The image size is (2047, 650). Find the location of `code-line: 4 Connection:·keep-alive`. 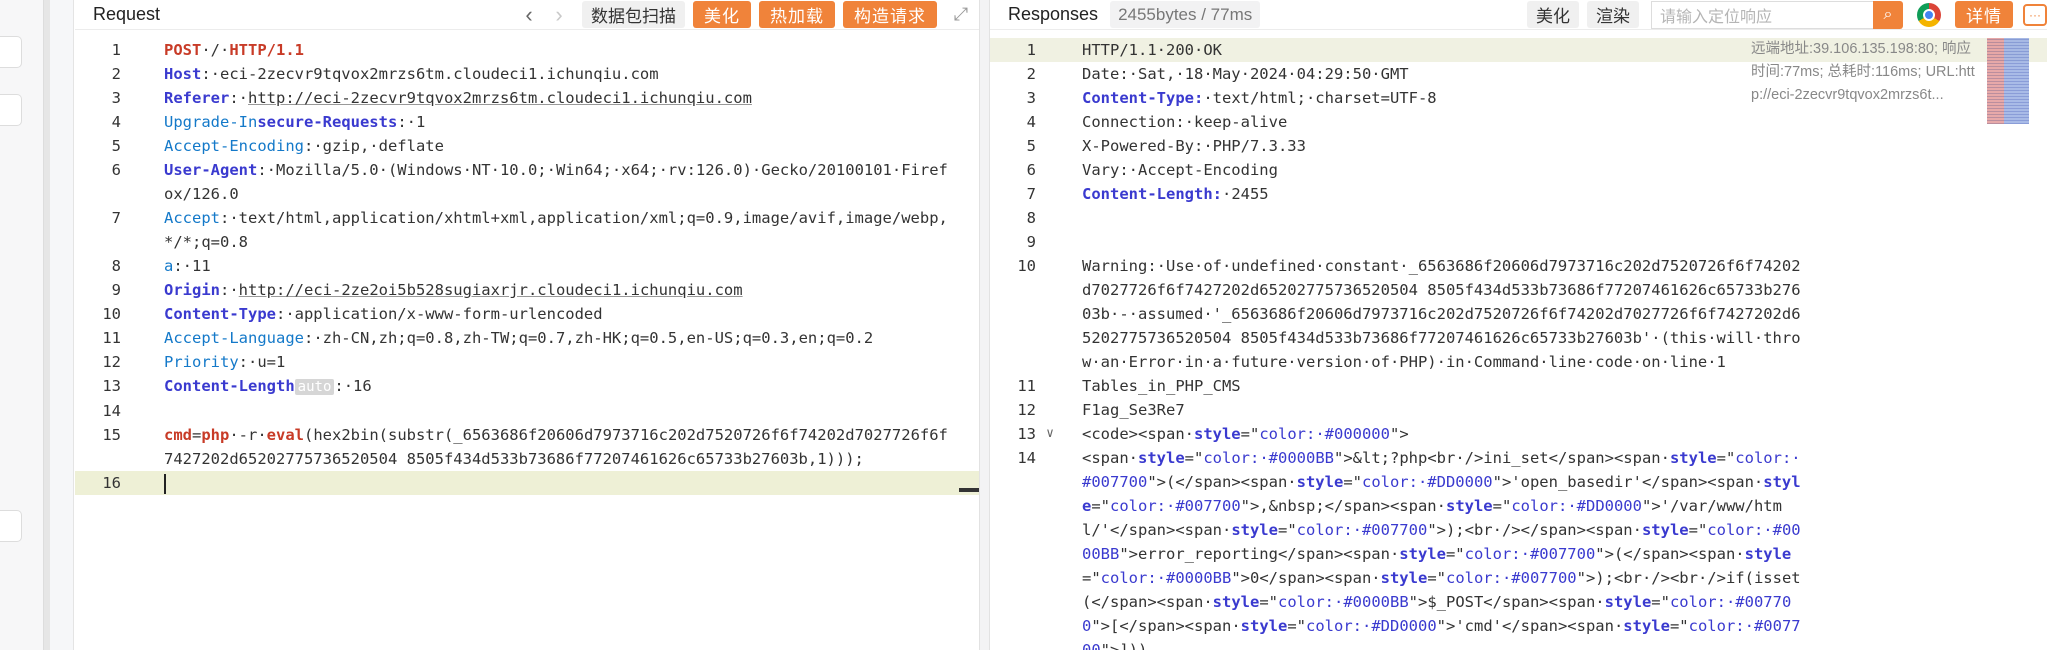

code-line: 4 Connection:·keep-alive is located at coordinates (1518, 122).